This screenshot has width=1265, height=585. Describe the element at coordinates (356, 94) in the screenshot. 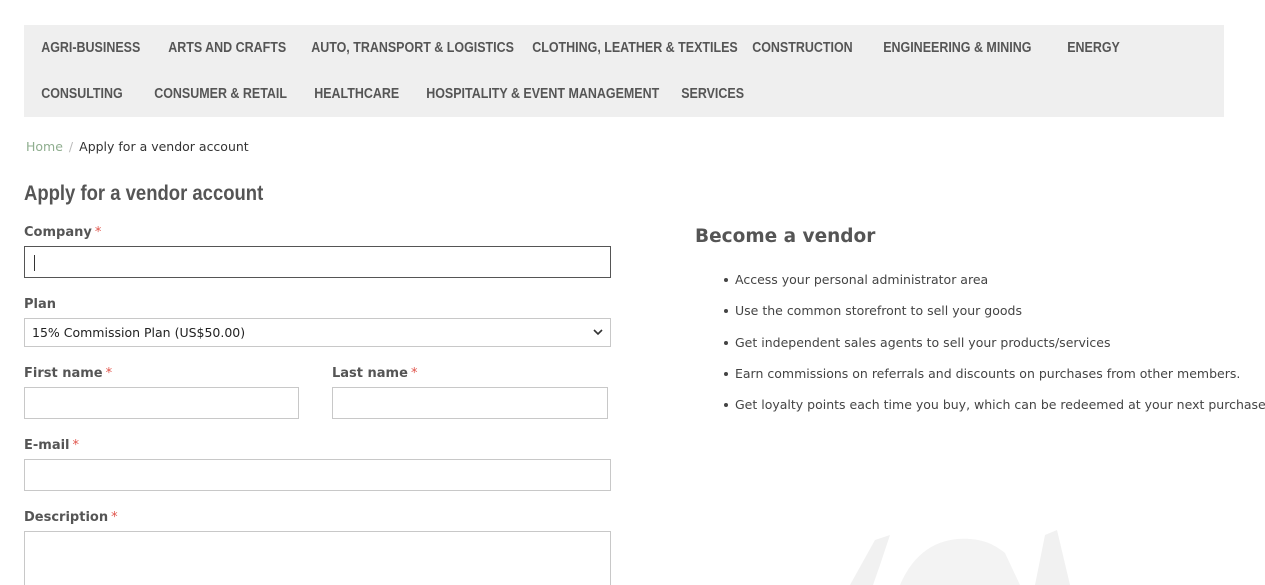

I see `nav-item-healthcare: HEALTHCARE` at that location.